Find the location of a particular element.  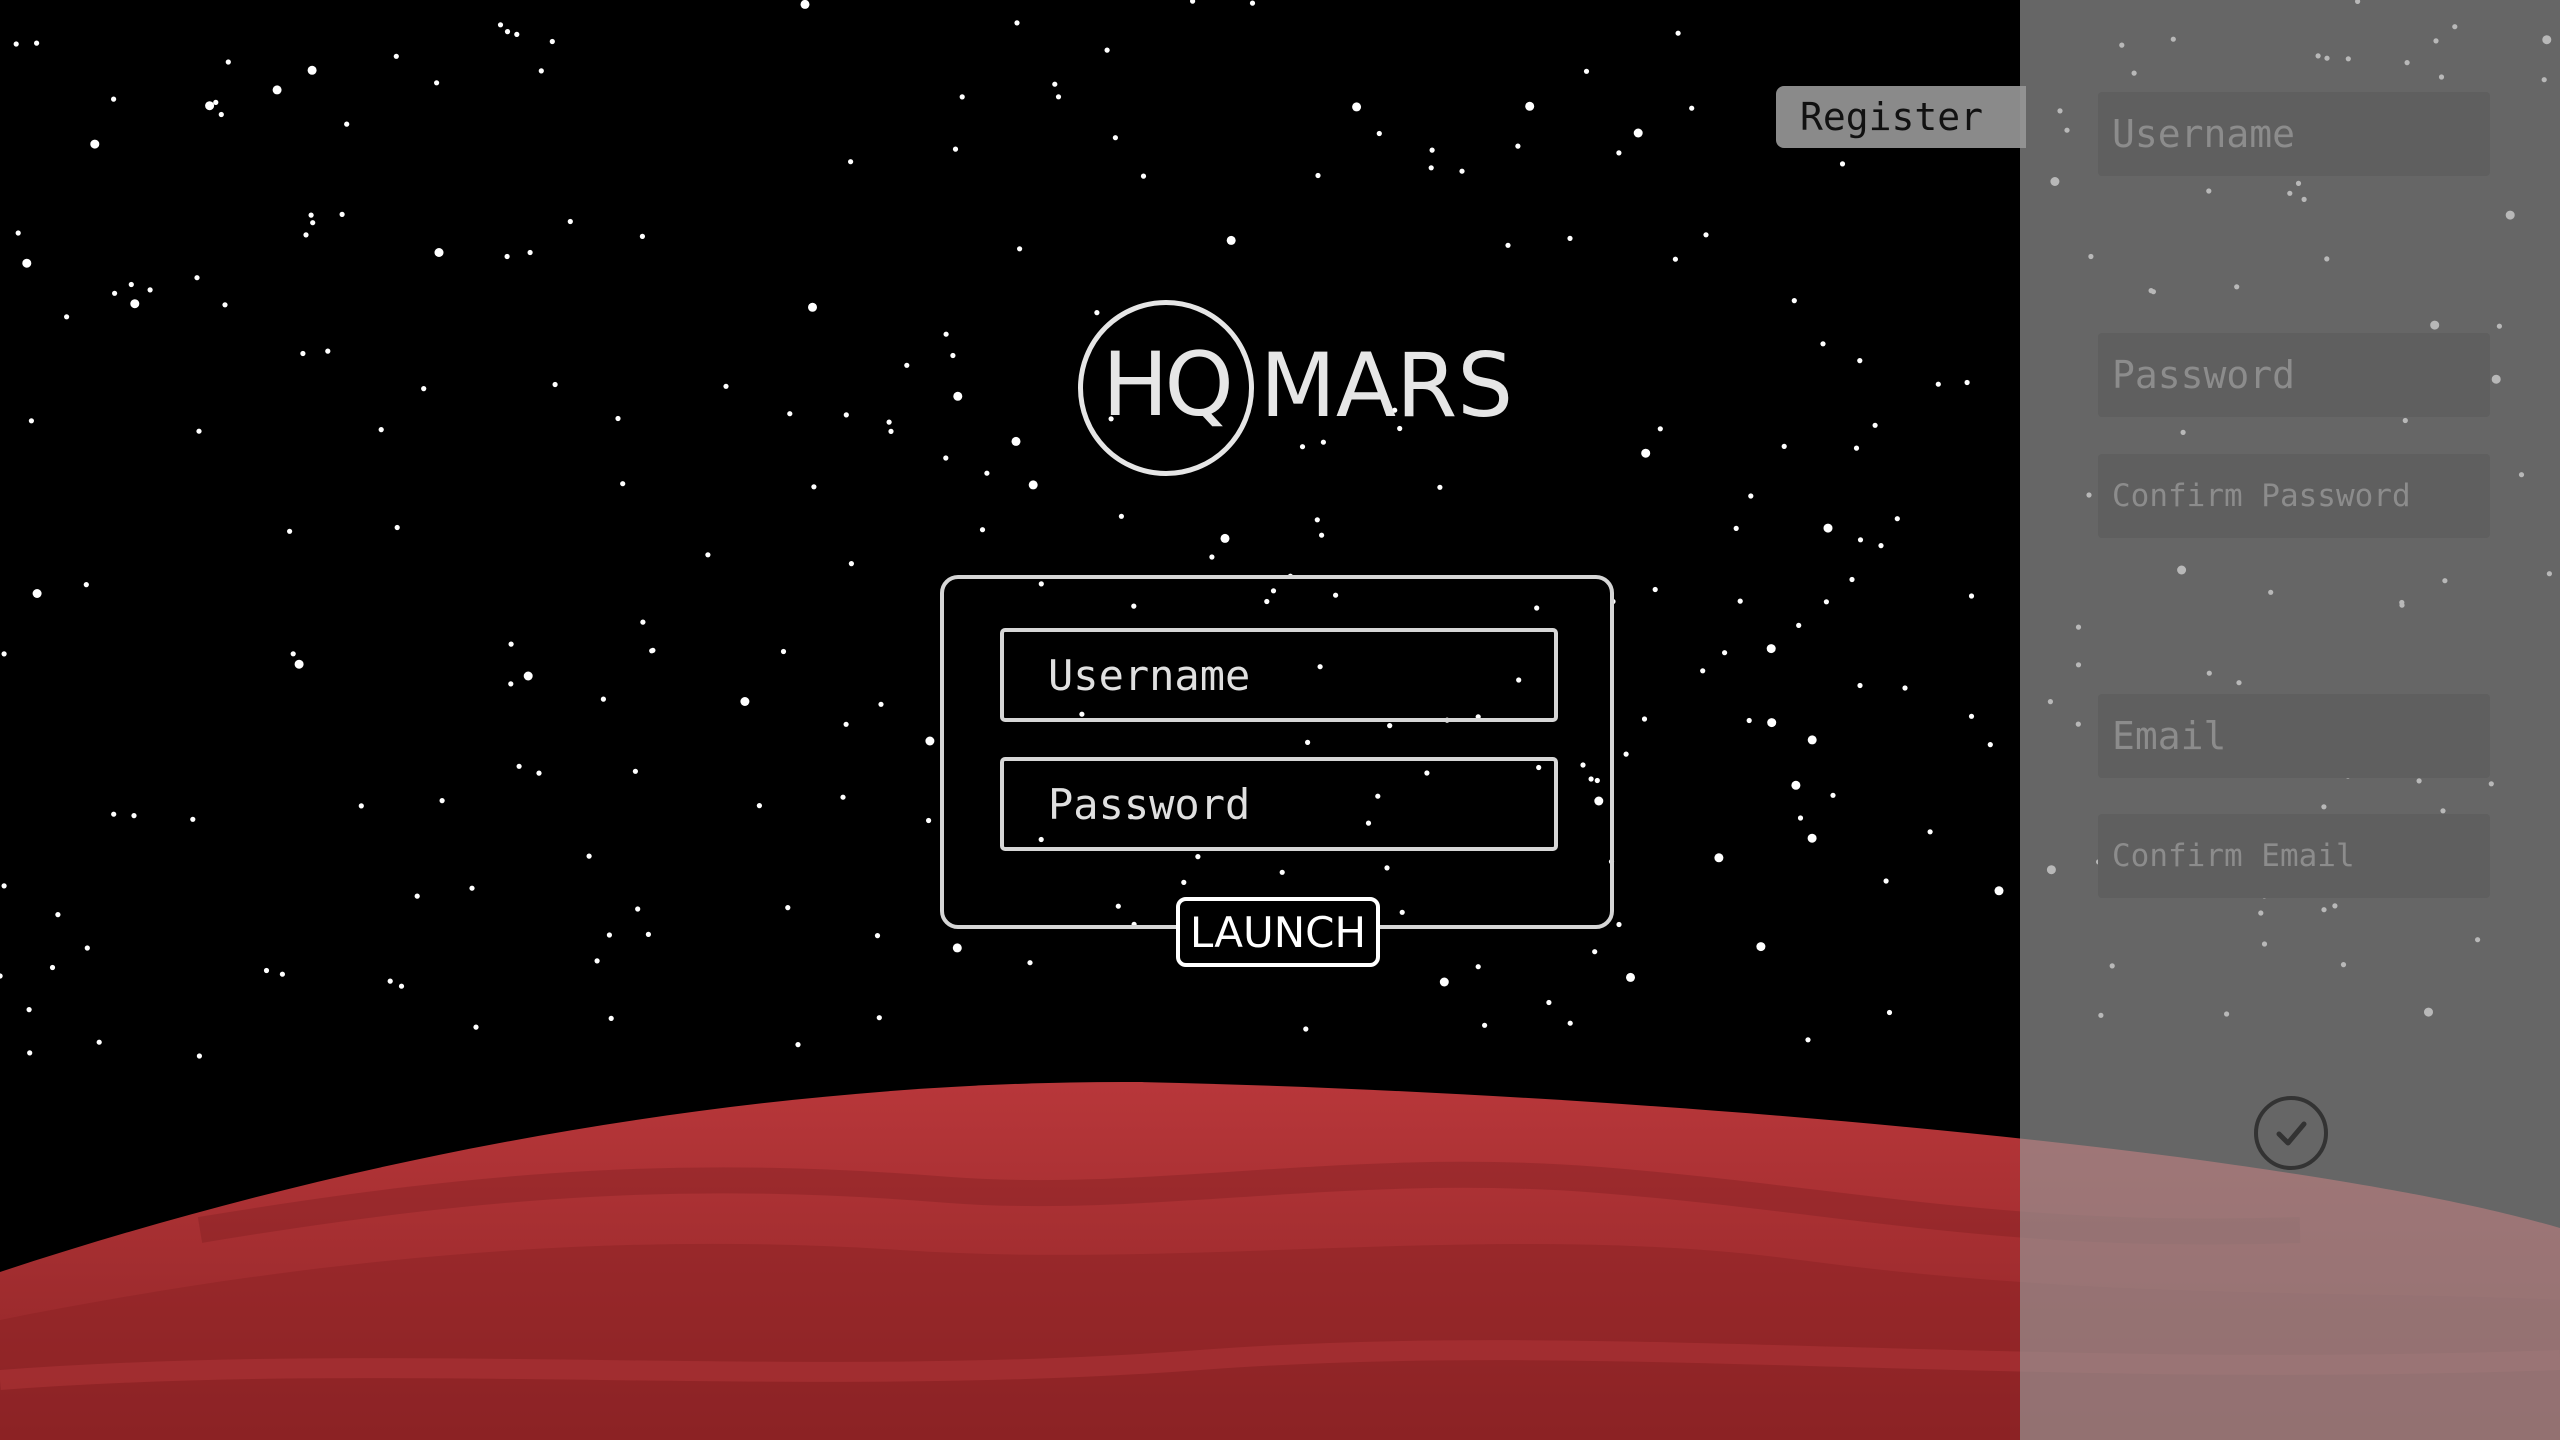

register-confirm-email-input: Confirm Email is located at coordinates (2294, 856).